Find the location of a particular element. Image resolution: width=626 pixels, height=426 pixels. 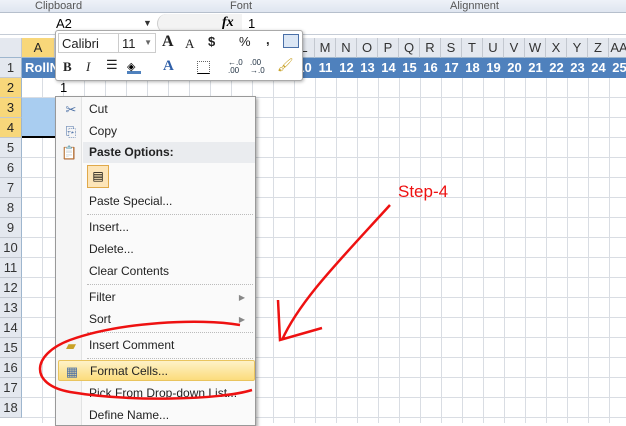

annotation-arrow is located at coordinates (333, 273).